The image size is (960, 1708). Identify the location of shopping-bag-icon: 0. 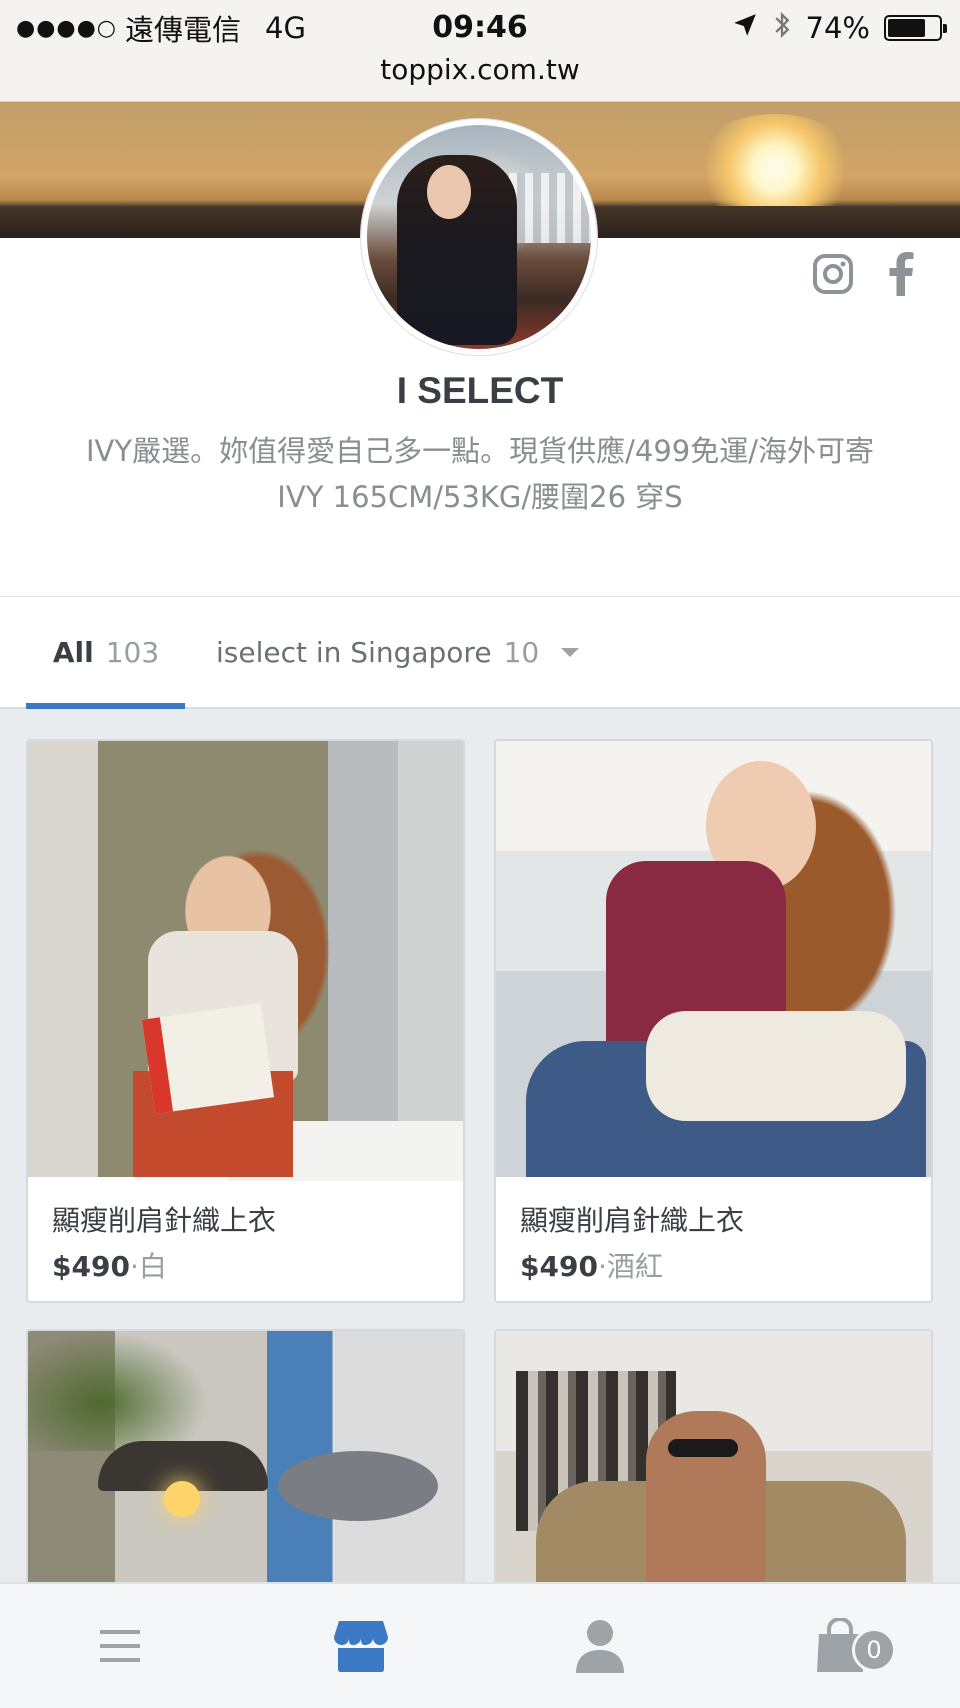
(840, 1646).